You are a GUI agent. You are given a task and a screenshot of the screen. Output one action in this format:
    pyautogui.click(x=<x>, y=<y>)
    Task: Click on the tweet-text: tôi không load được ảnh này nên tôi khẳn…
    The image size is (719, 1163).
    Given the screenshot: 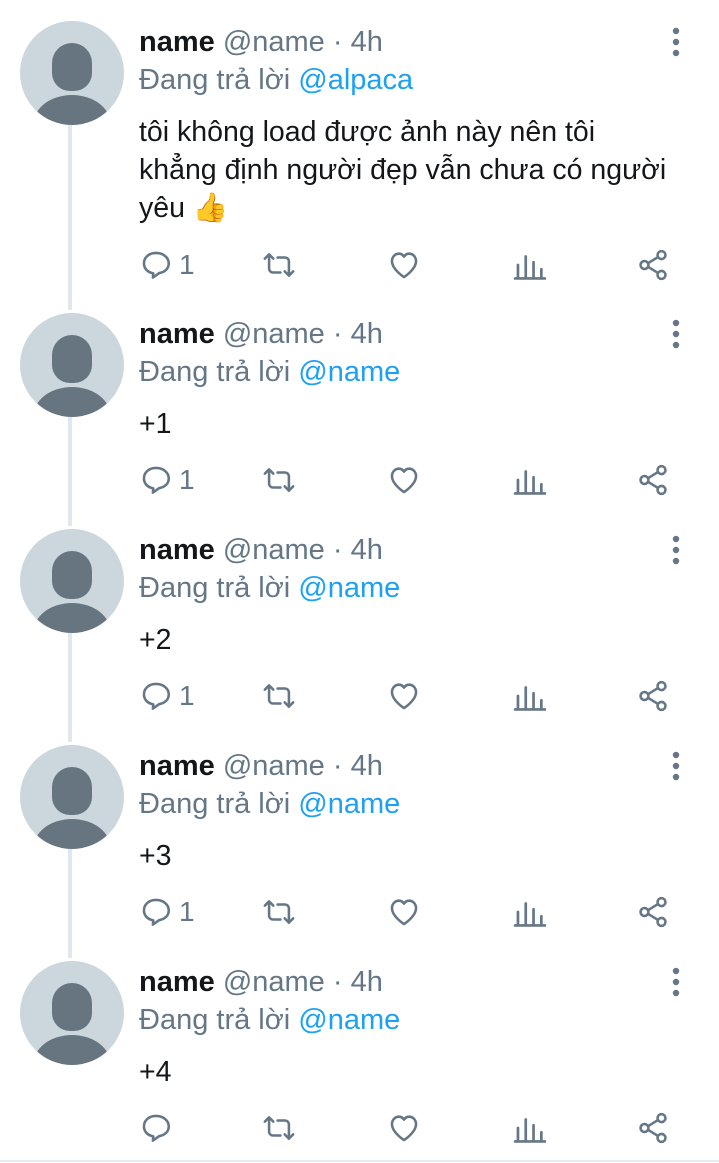 What is the action you would take?
    pyautogui.click(x=403, y=170)
    